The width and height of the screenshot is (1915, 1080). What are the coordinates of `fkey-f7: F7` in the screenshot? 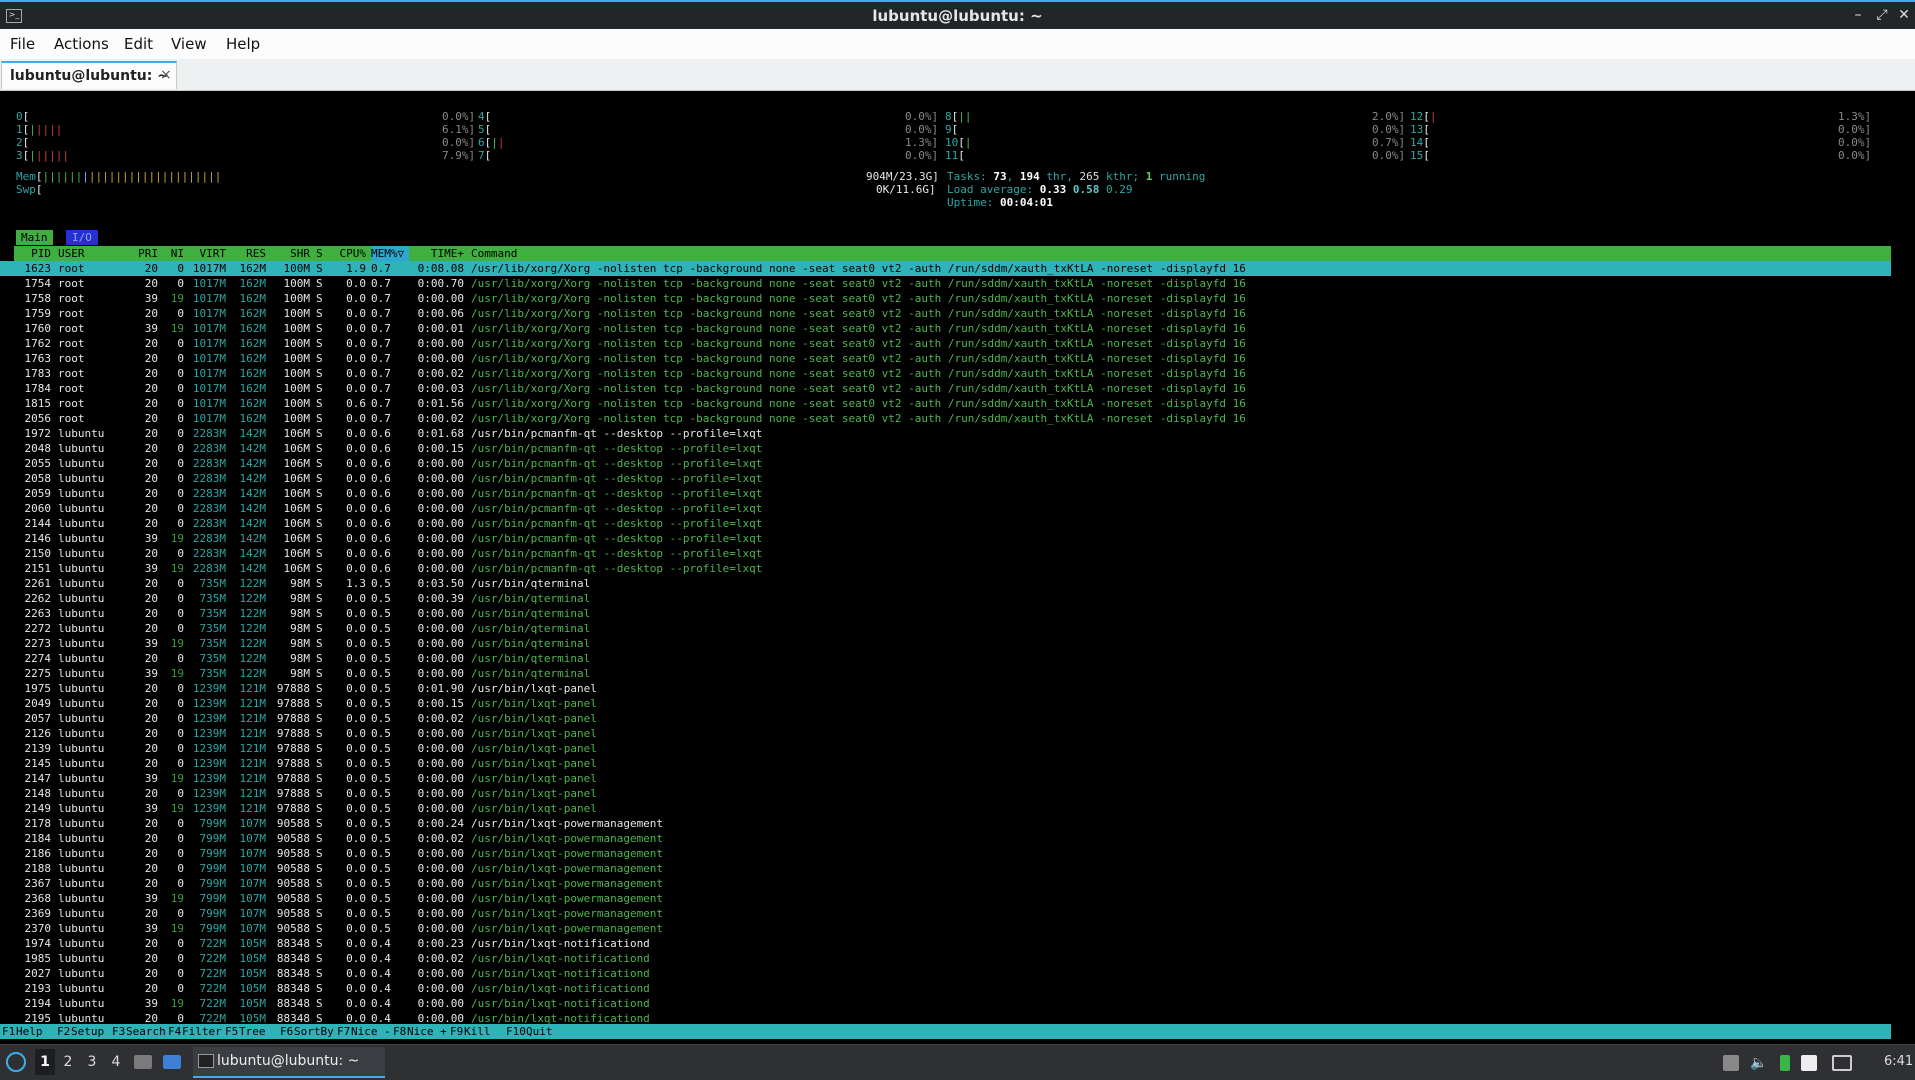 It's located at (343, 1031).